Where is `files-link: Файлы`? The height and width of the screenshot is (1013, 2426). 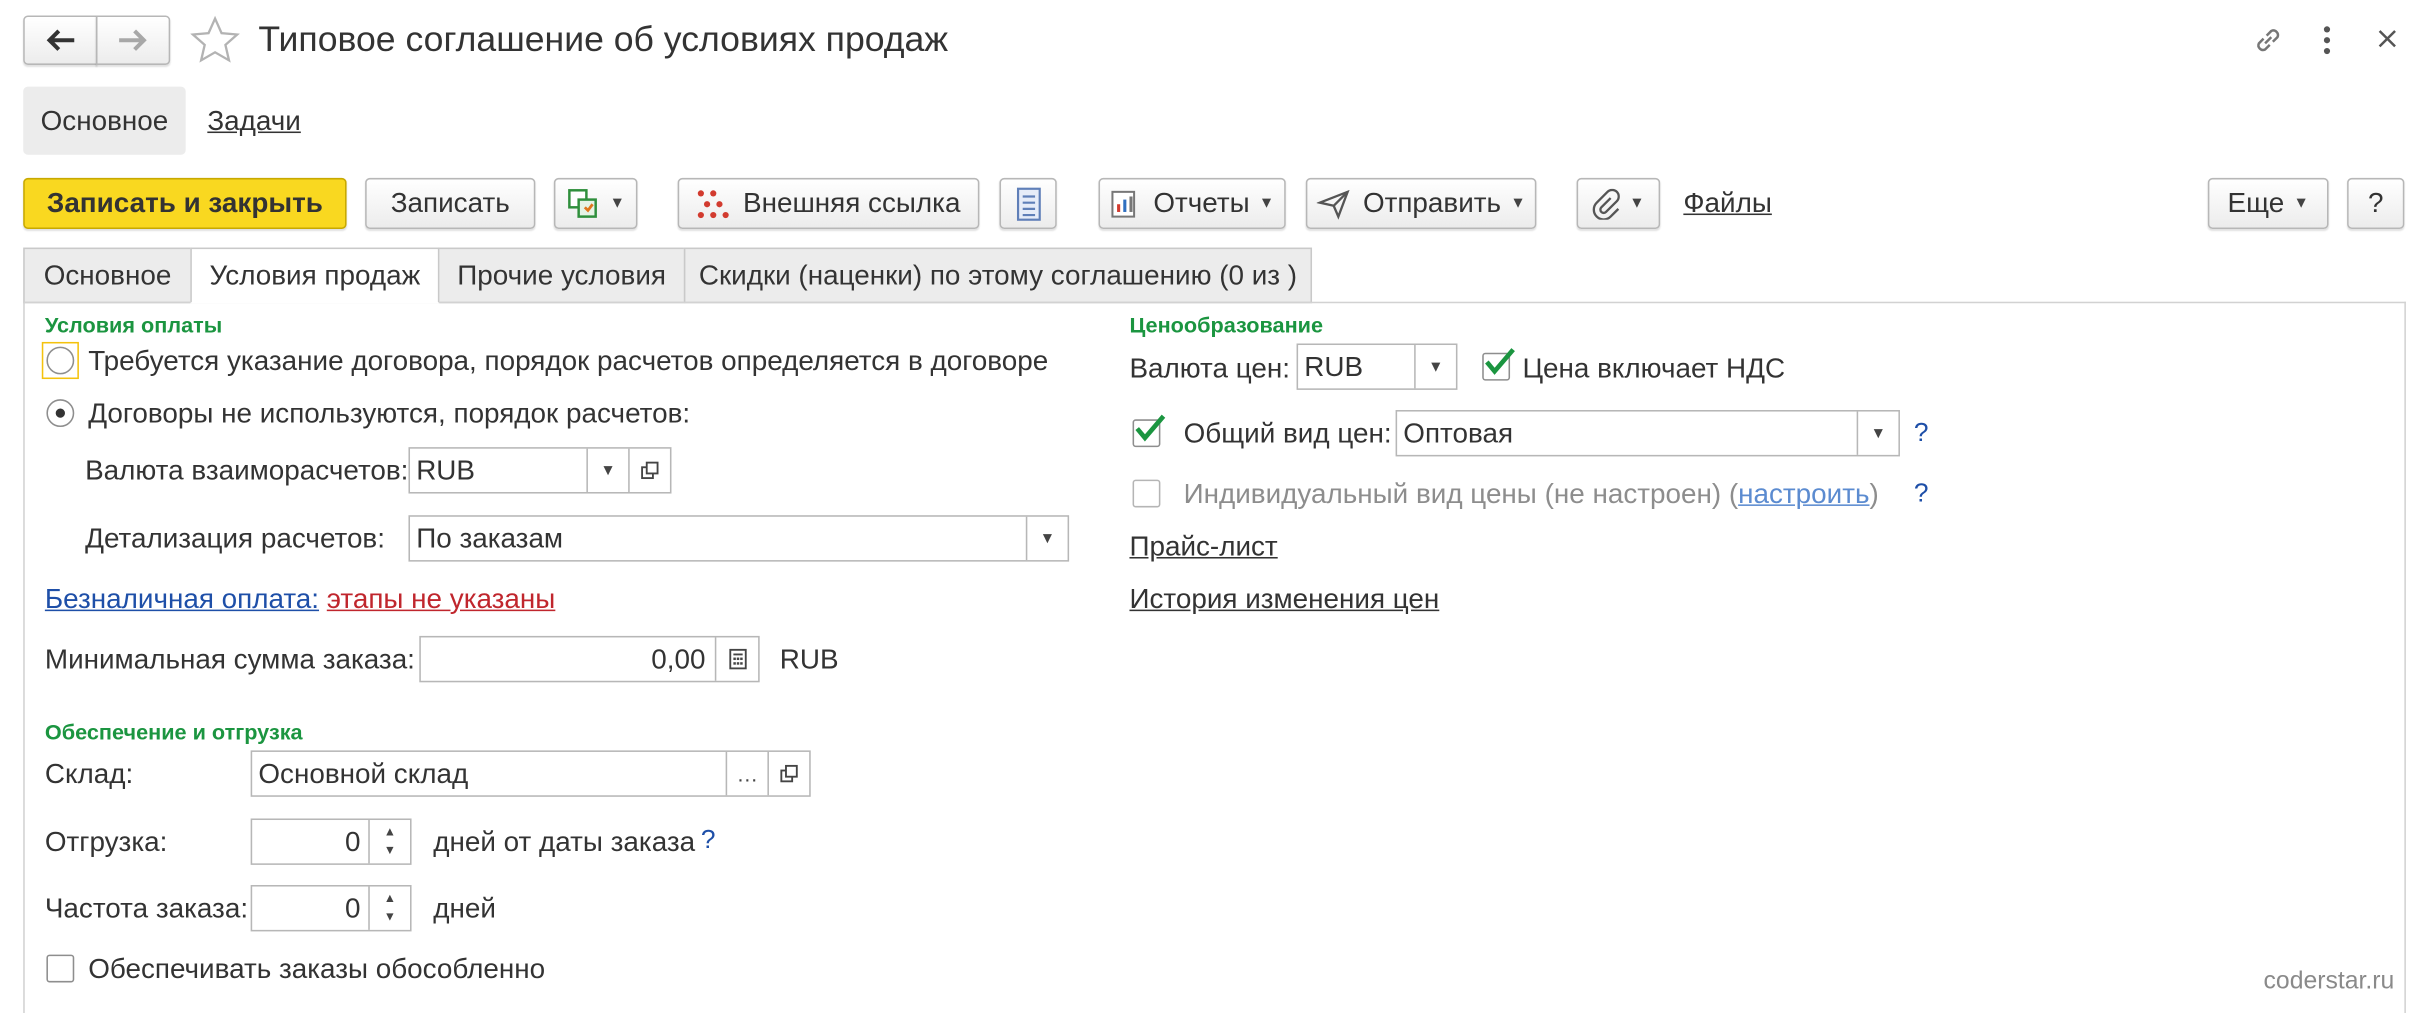 files-link: Файлы is located at coordinates (1727, 203).